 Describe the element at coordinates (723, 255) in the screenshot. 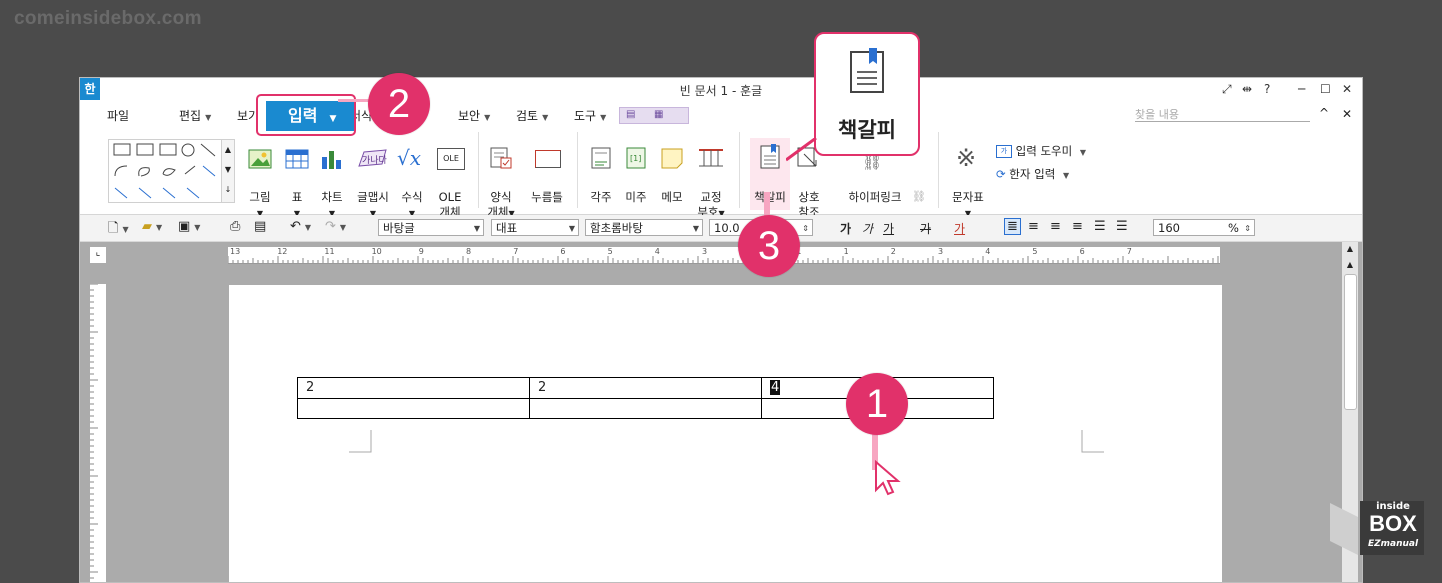

I see `horizontal-ruler: 131211109876543211234567` at that location.